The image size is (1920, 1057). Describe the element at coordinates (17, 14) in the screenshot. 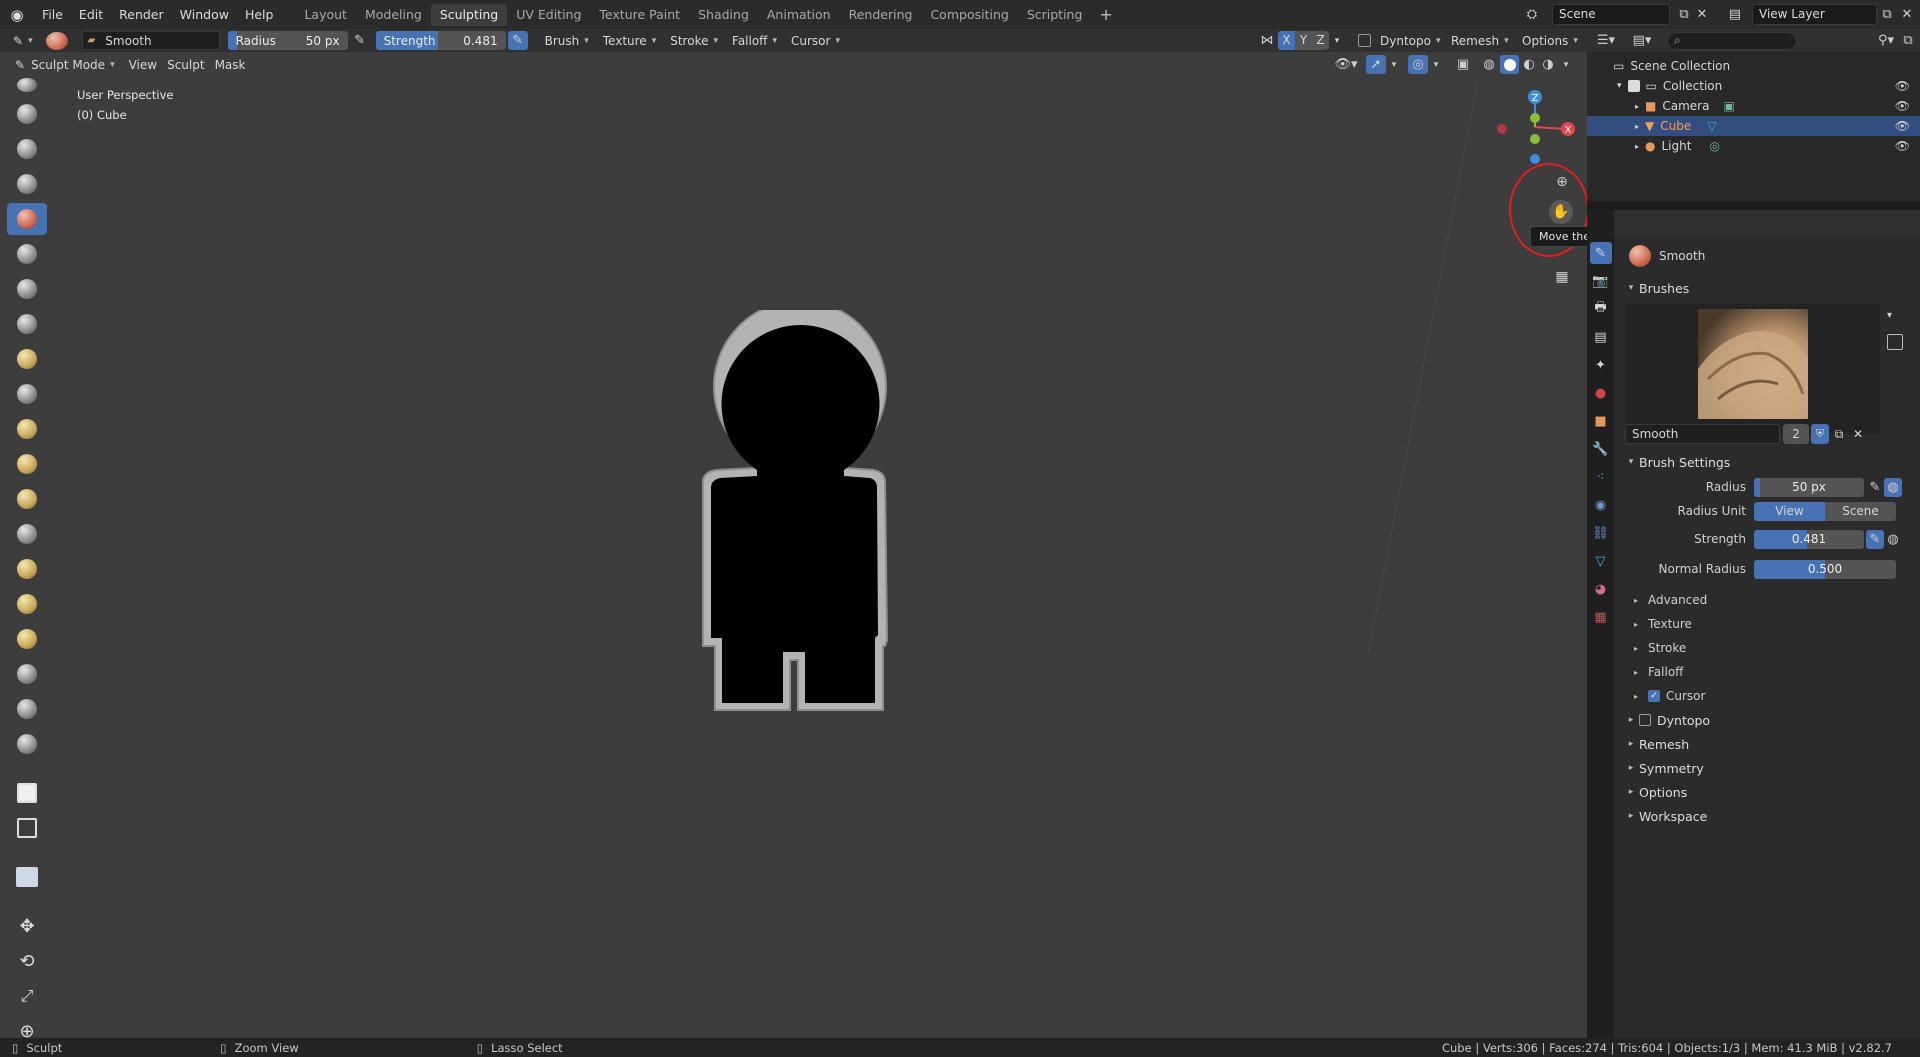

I see `blender-logo-icon: ◉` at that location.